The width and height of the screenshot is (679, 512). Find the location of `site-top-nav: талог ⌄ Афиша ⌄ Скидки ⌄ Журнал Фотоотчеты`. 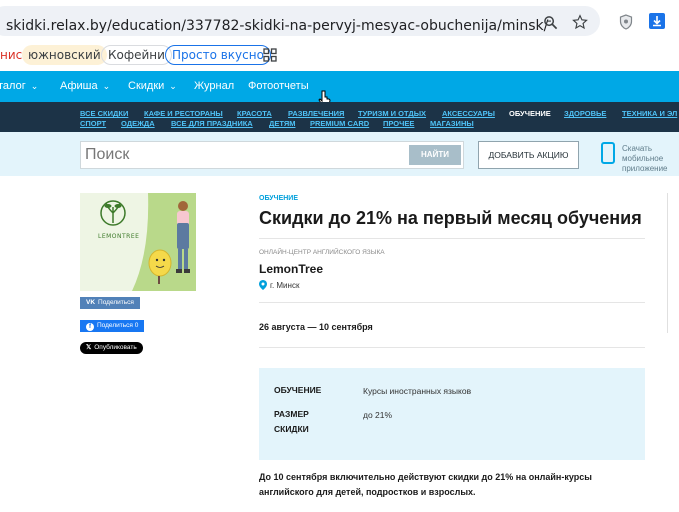

site-top-nav: талог ⌄ Афиша ⌄ Скидки ⌄ Журнал Фотоотчеты is located at coordinates (339, 89).